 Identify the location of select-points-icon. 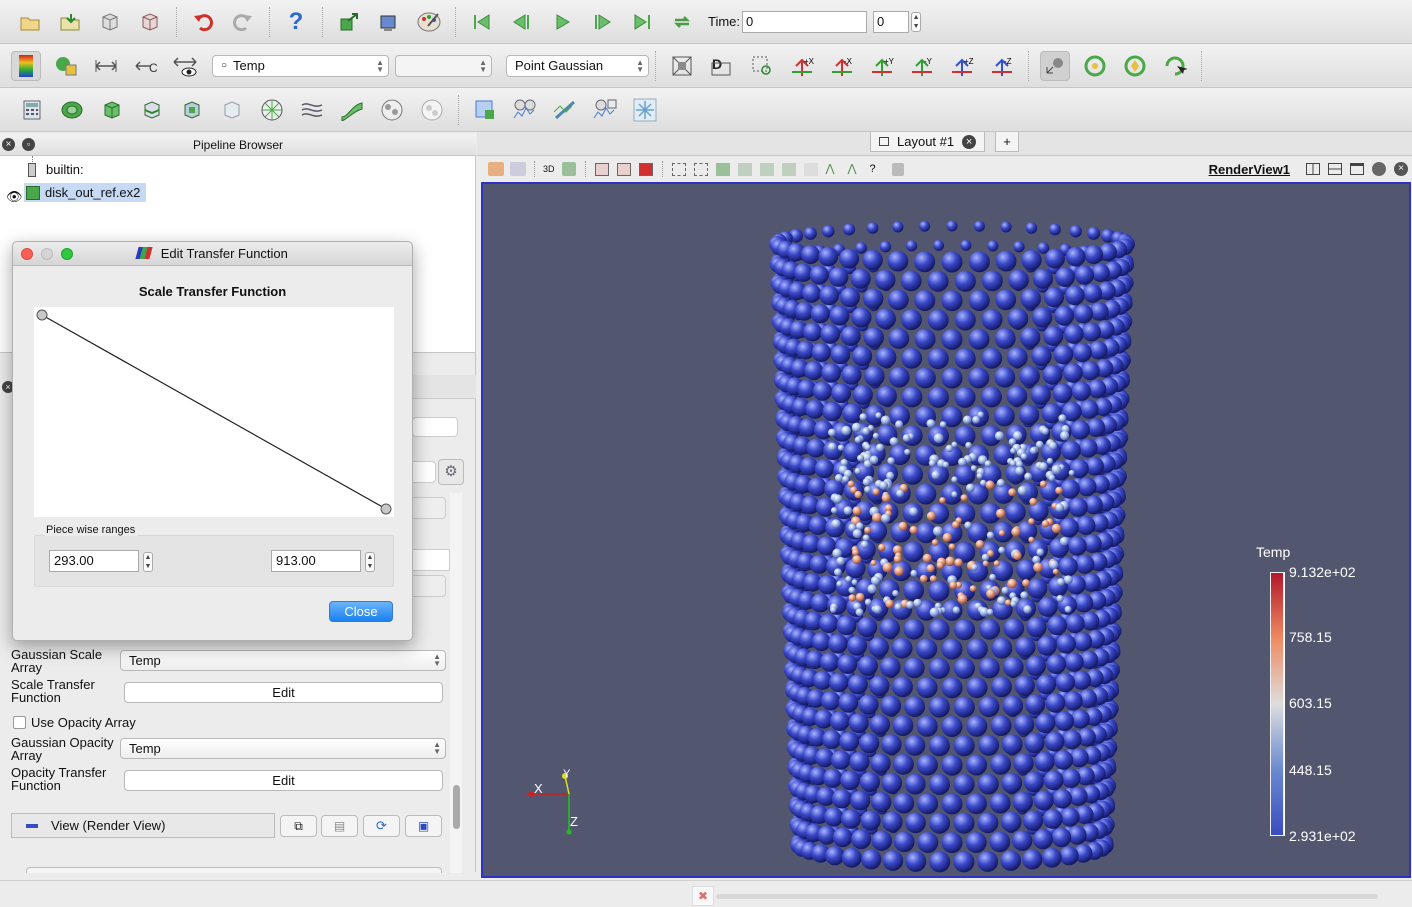
(623, 169).